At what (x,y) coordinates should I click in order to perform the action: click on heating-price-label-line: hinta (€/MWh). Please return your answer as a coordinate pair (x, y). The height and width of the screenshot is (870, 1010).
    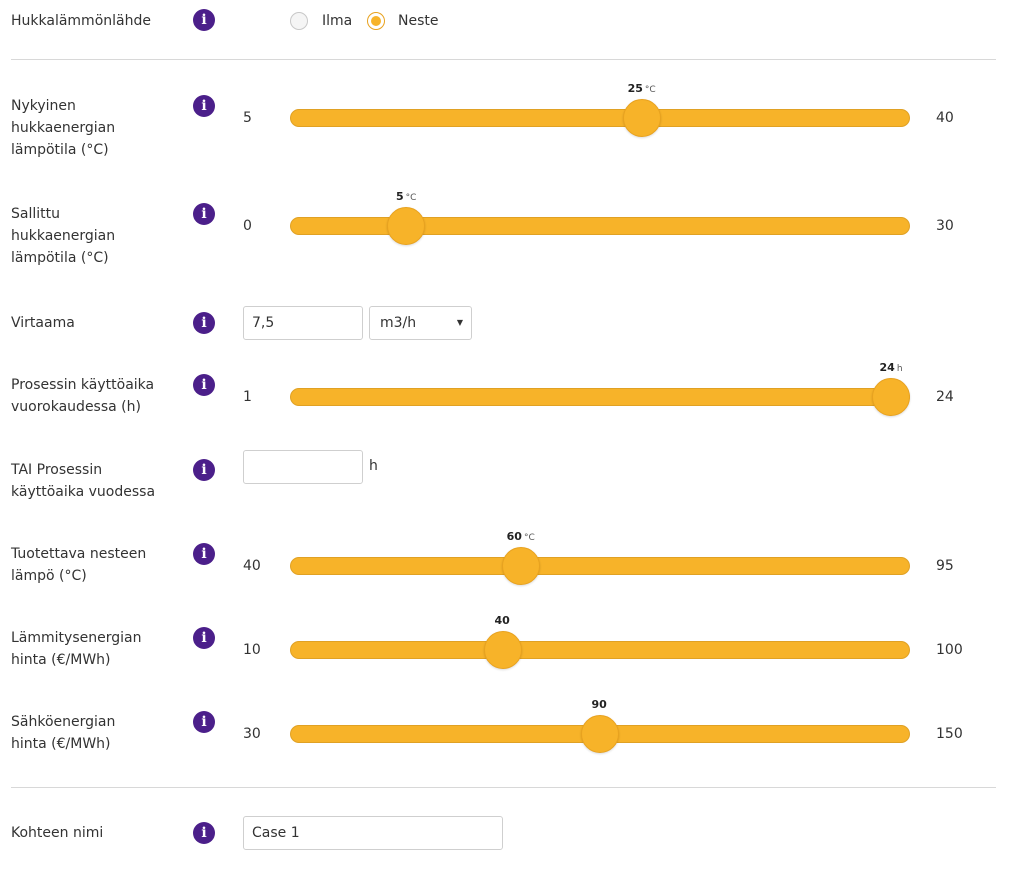
    Looking at the image, I should click on (61, 660).